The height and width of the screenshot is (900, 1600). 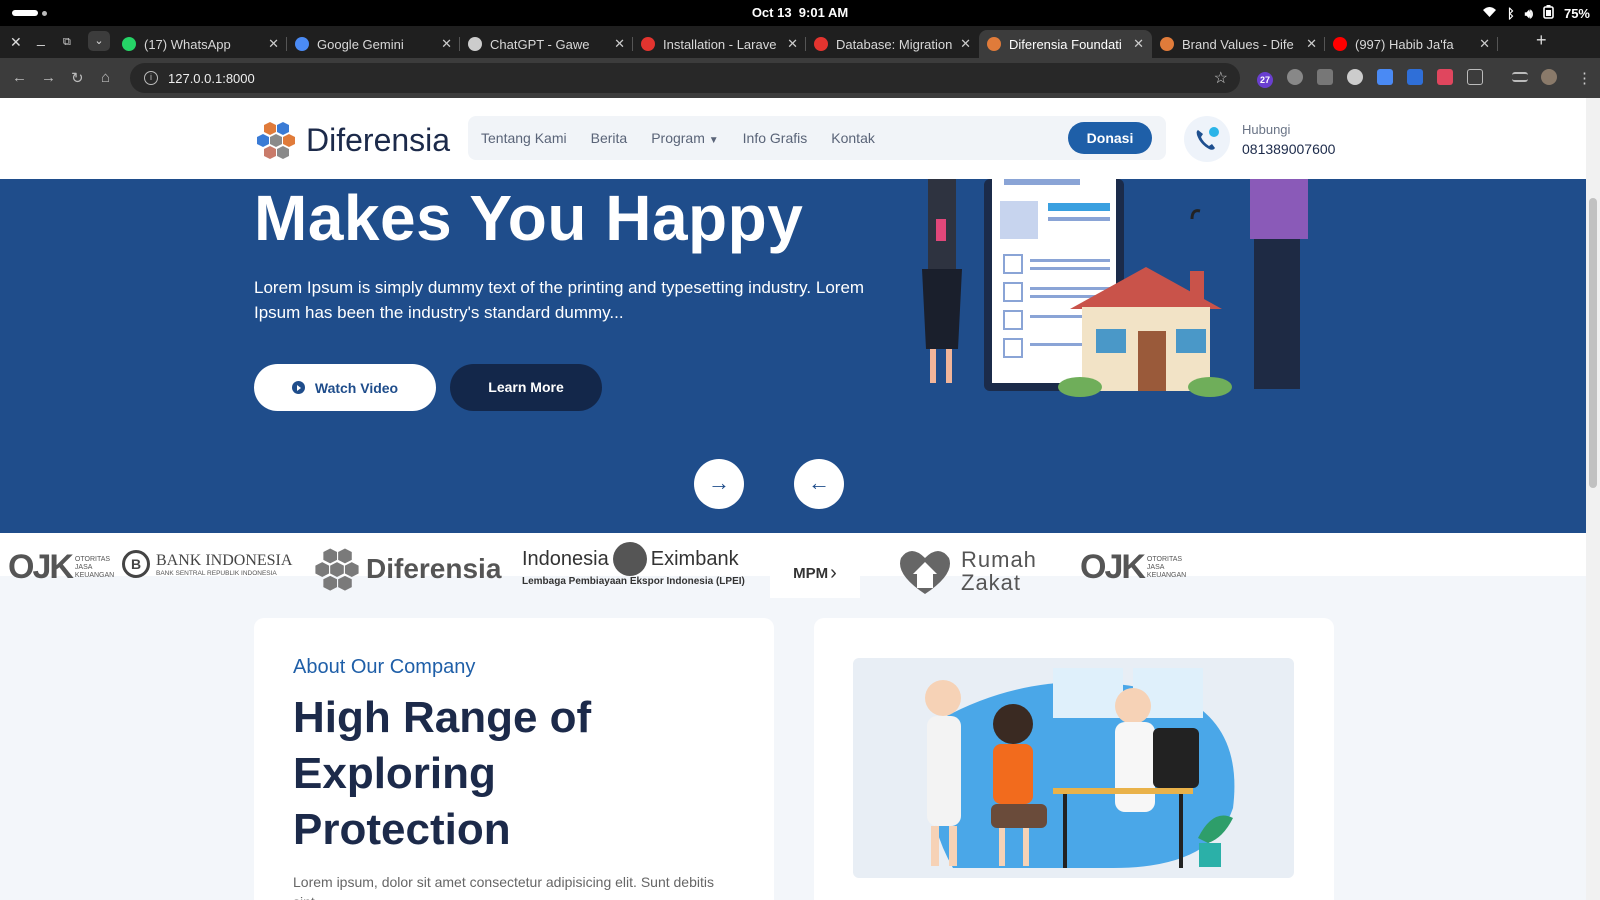 I want to click on new-tab-icon: +, so click(x=1541, y=40).